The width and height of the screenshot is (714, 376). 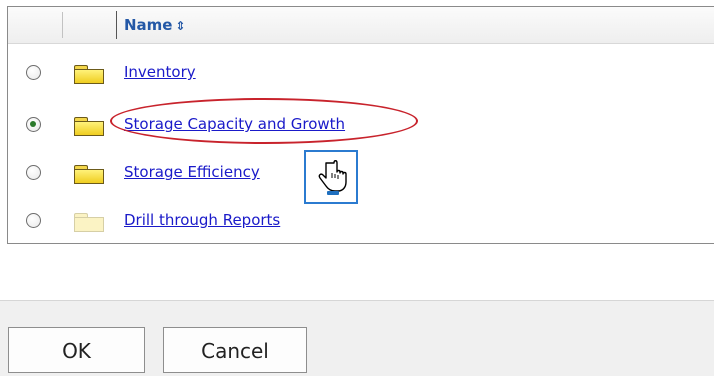 I want to click on report-link-inventory: Inventory, so click(x=160, y=72).